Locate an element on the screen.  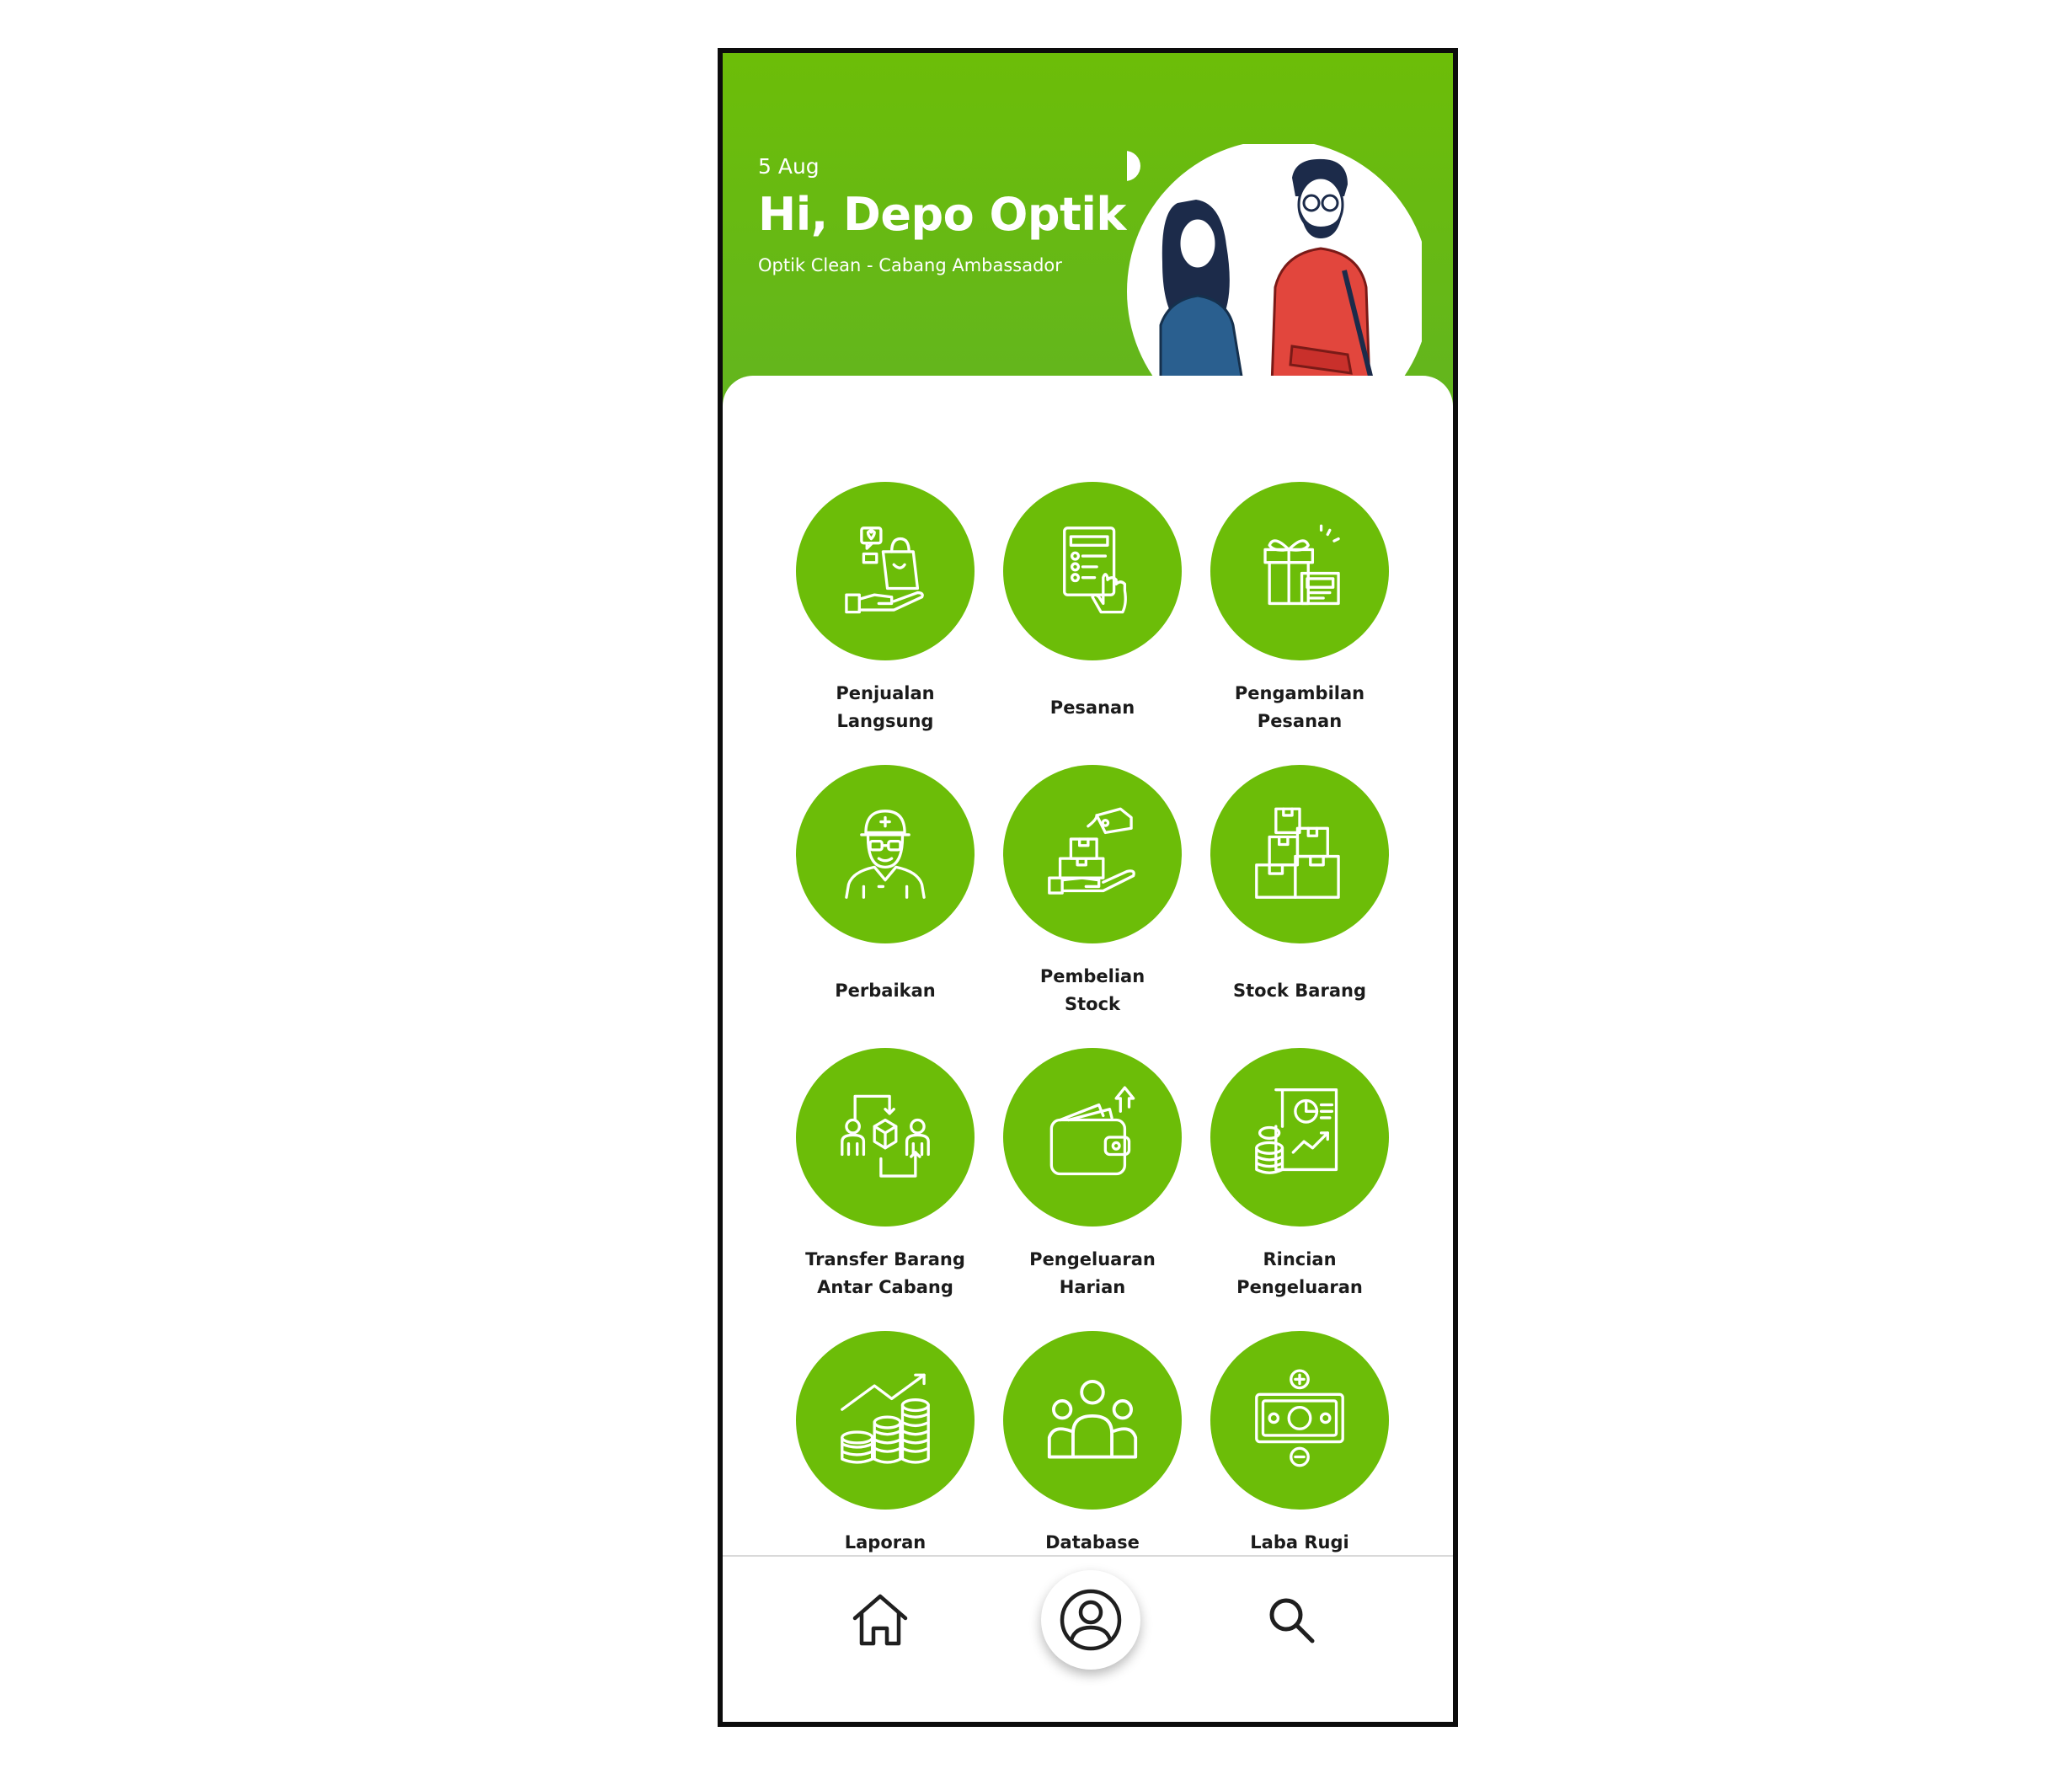
nav-search-button is located at coordinates (1291, 1620).